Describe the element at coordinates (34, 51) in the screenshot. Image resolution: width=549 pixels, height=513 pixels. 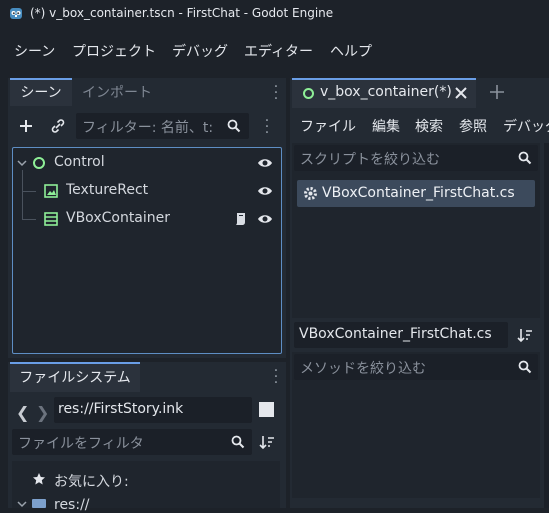
I see `menu-scene: シーン` at that location.